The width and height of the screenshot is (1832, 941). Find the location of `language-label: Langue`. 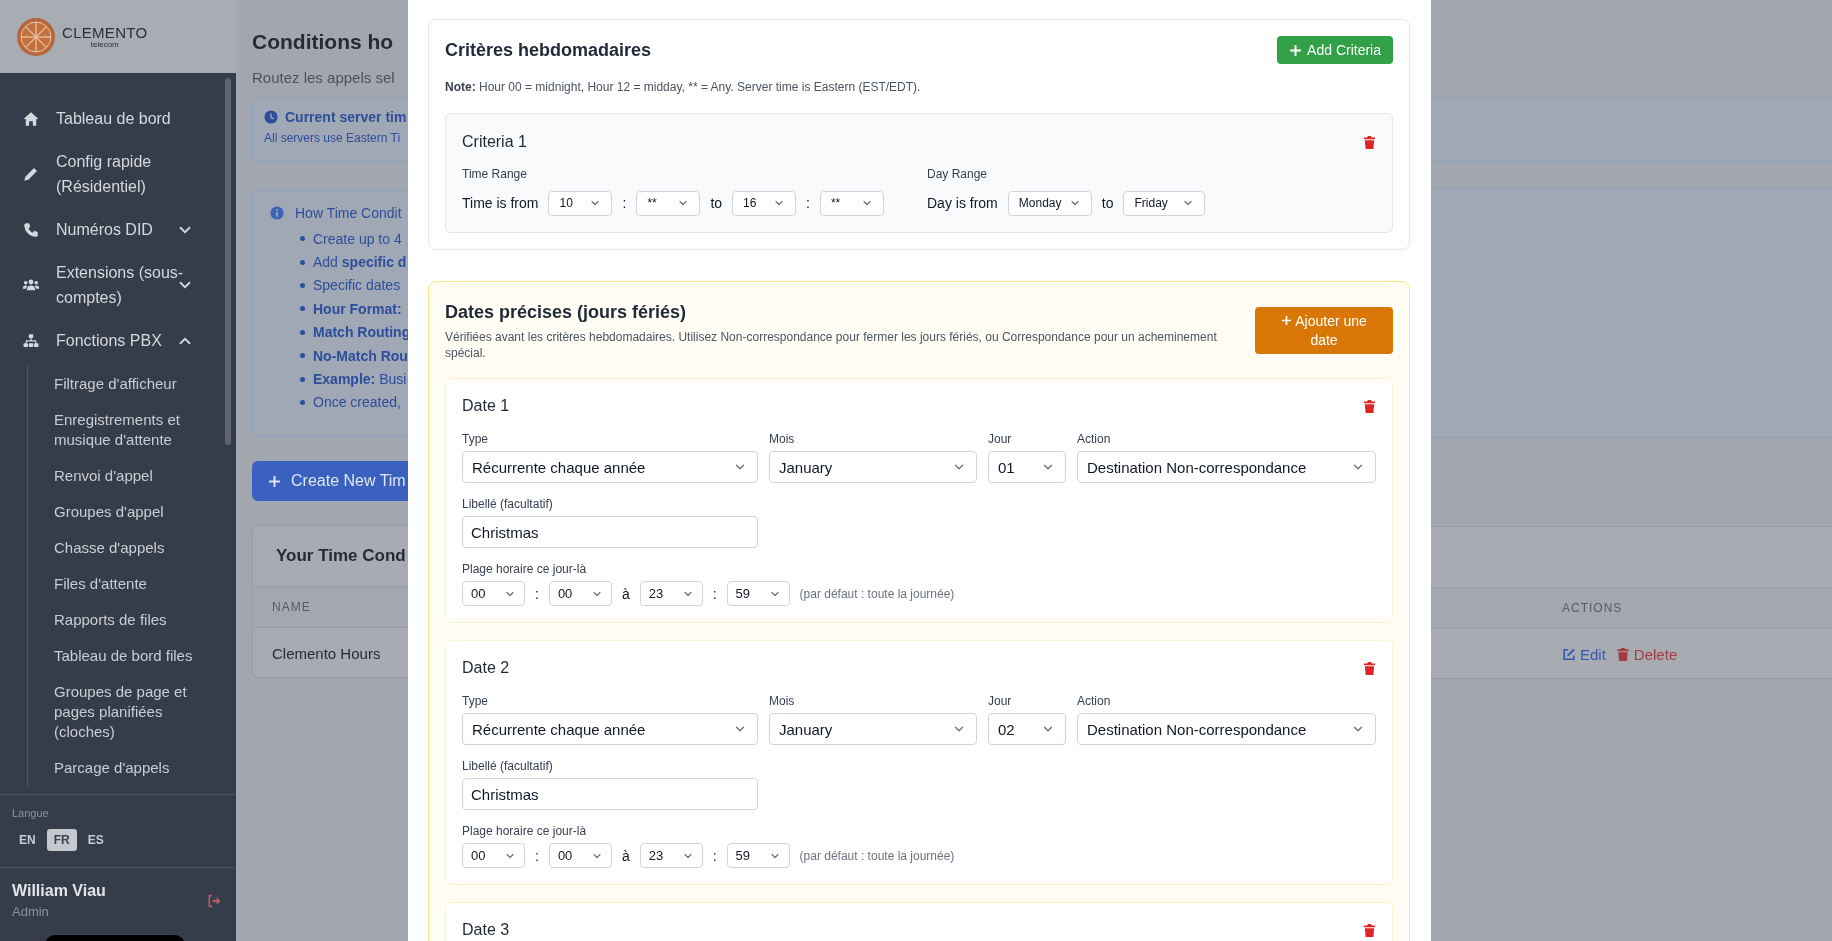

language-label: Langue is located at coordinates (31, 813).